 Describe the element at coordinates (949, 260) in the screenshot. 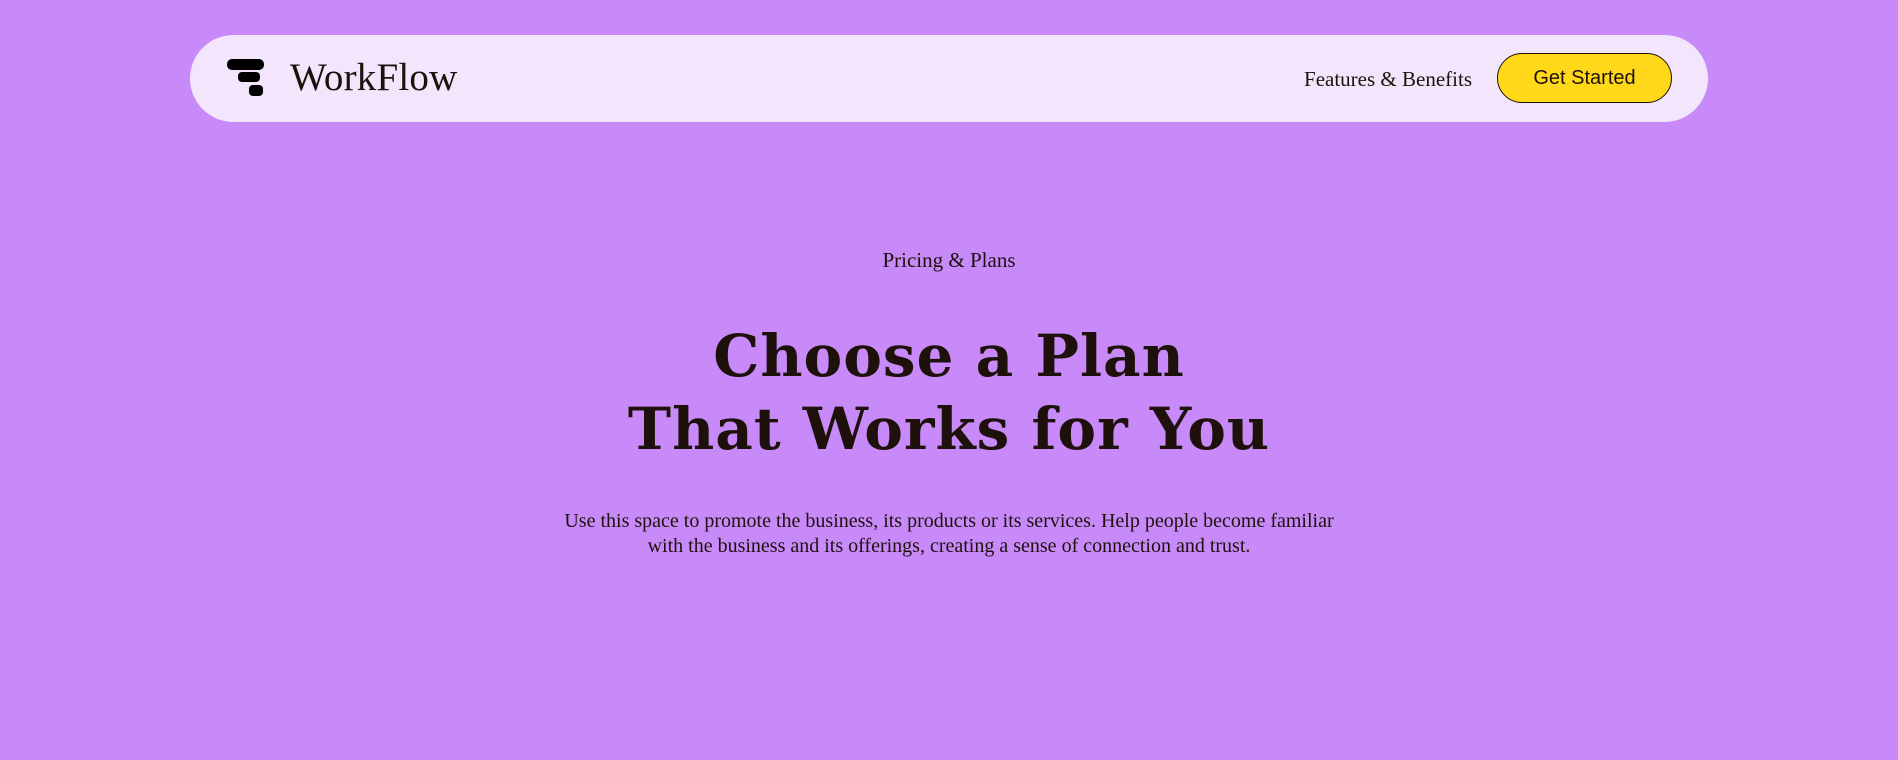

I see `section-eyebrow: Pricing & Plans` at that location.